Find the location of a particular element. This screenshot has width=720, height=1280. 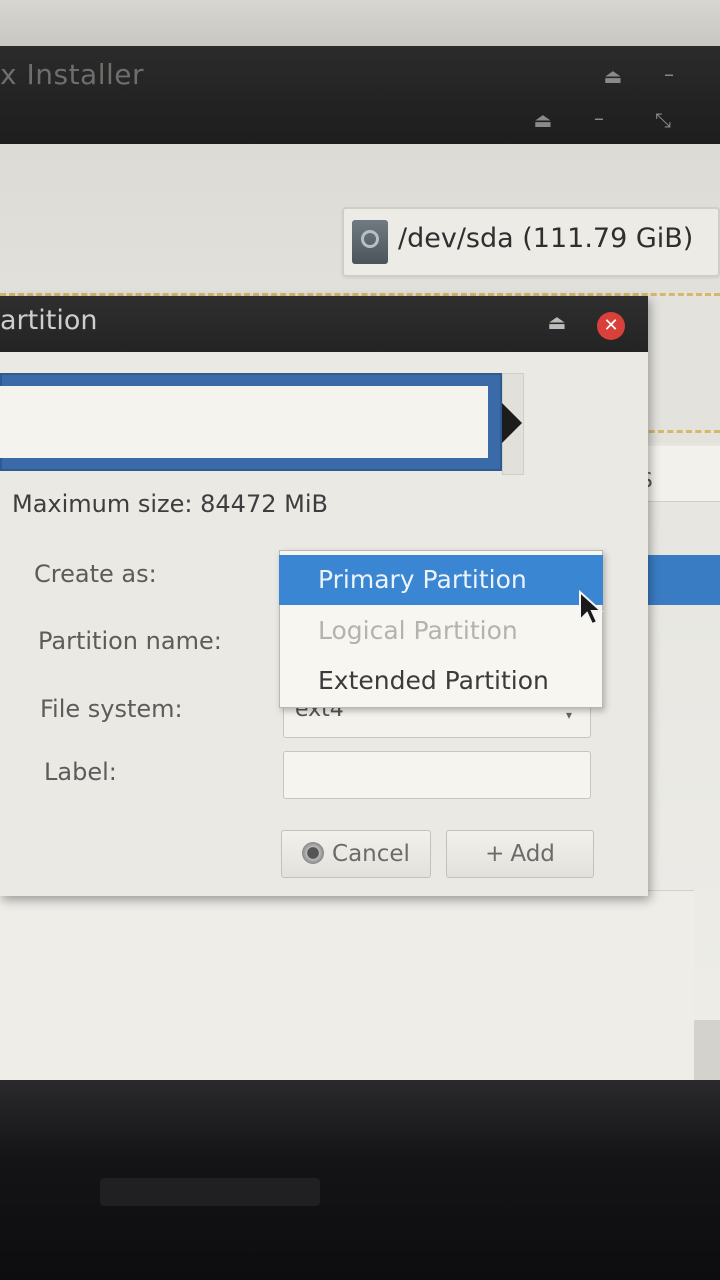

plus-icon: + is located at coordinates (495, 854).